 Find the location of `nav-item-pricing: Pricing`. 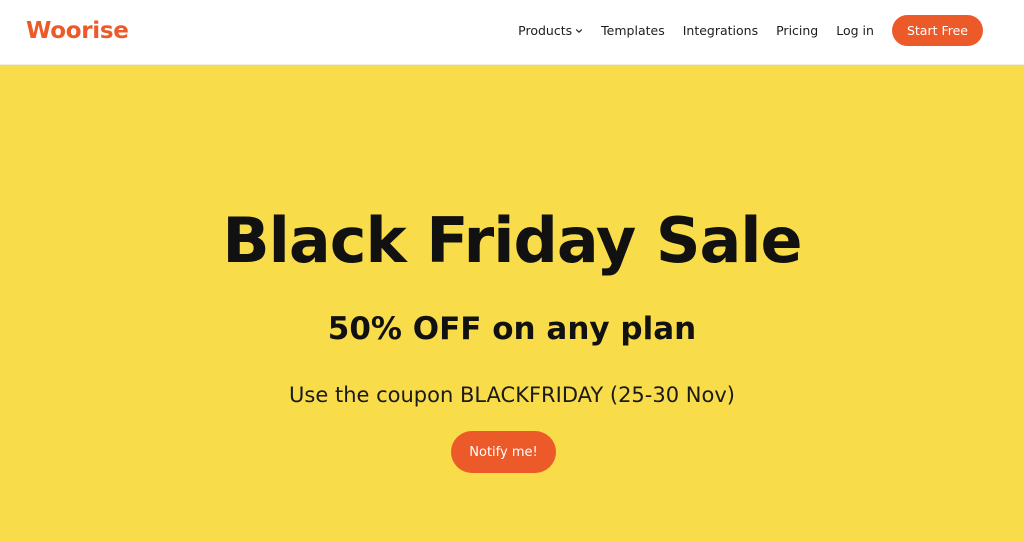

nav-item-pricing: Pricing is located at coordinates (797, 30).